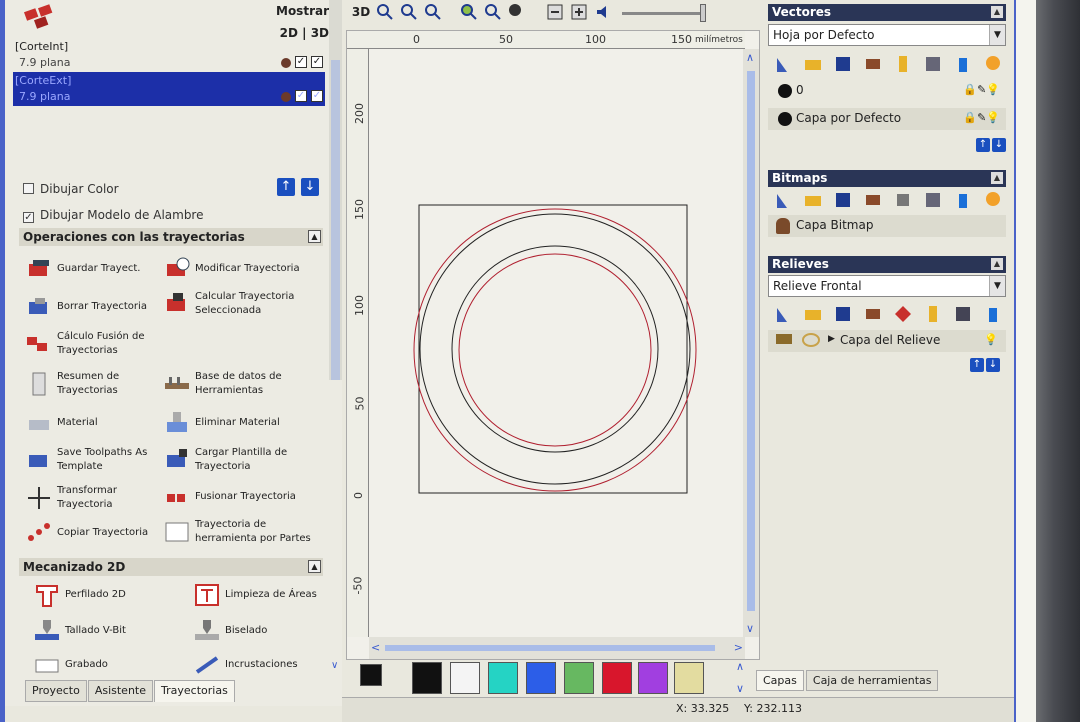  What do you see at coordinates (95, 344) in the screenshot?
I see `merge-calc-toolpaths-button: Cálculo Fusión de Trayectorias` at bounding box center [95, 344].